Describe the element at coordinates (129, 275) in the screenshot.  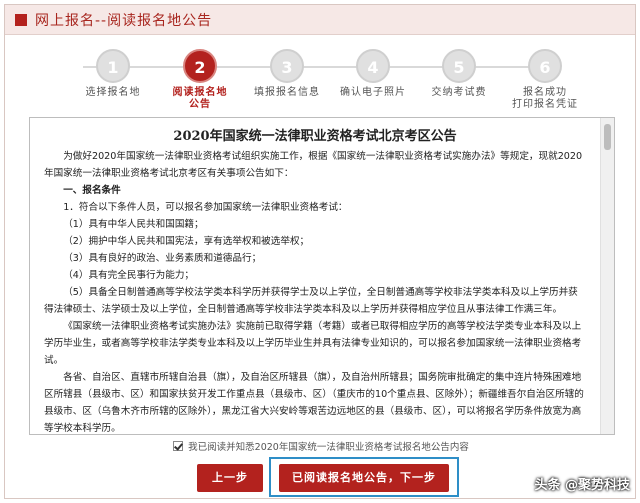
I see `notice-condition: （4）具有完全民事行为能力；` at that location.